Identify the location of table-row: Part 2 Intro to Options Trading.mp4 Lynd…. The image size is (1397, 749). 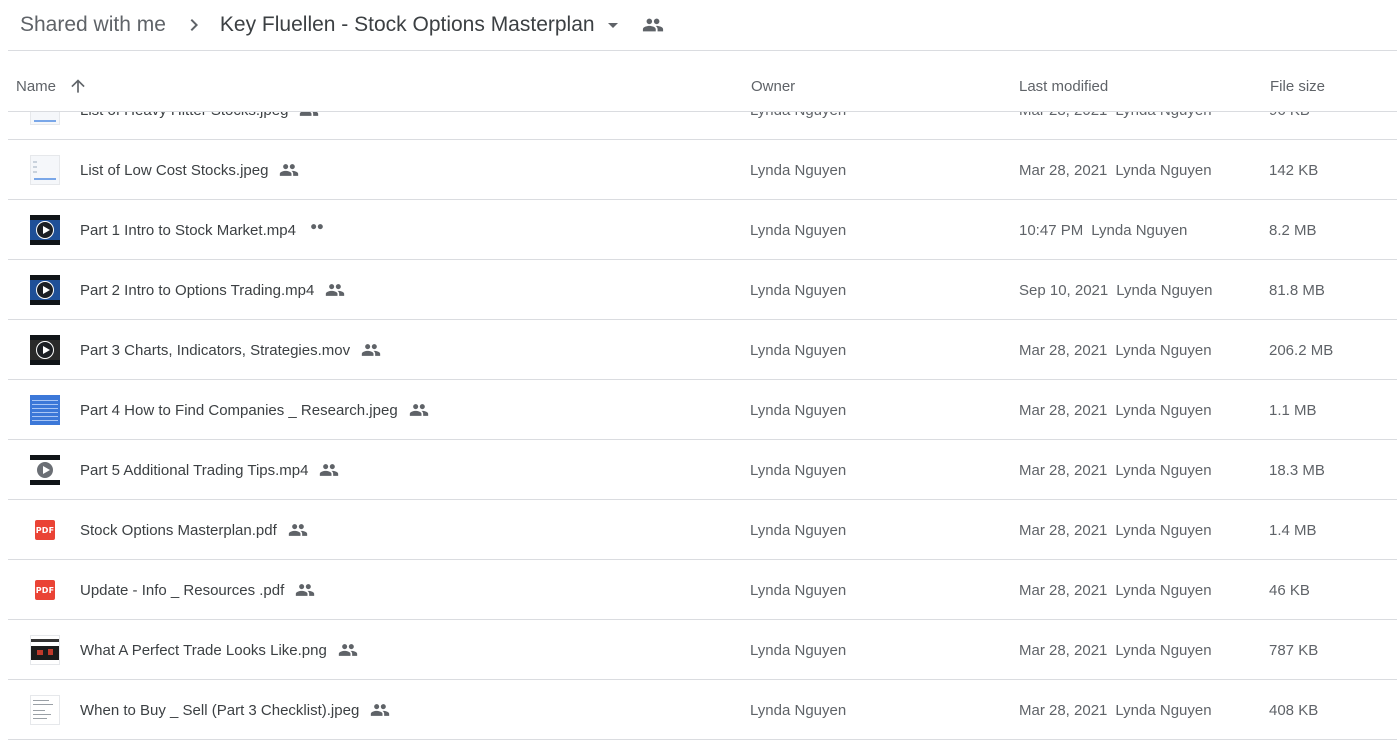
(702, 290).